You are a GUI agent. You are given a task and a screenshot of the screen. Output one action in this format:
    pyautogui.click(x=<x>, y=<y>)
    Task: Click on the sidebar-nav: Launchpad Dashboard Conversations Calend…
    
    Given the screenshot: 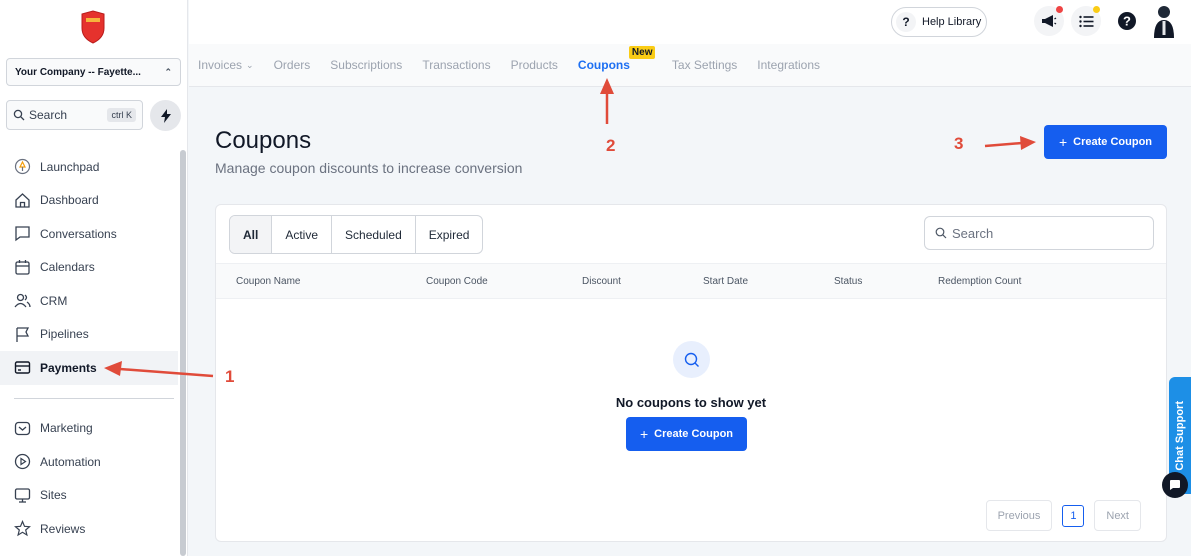 What is the action you would take?
    pyautogui.click(x=89, y=348)
    